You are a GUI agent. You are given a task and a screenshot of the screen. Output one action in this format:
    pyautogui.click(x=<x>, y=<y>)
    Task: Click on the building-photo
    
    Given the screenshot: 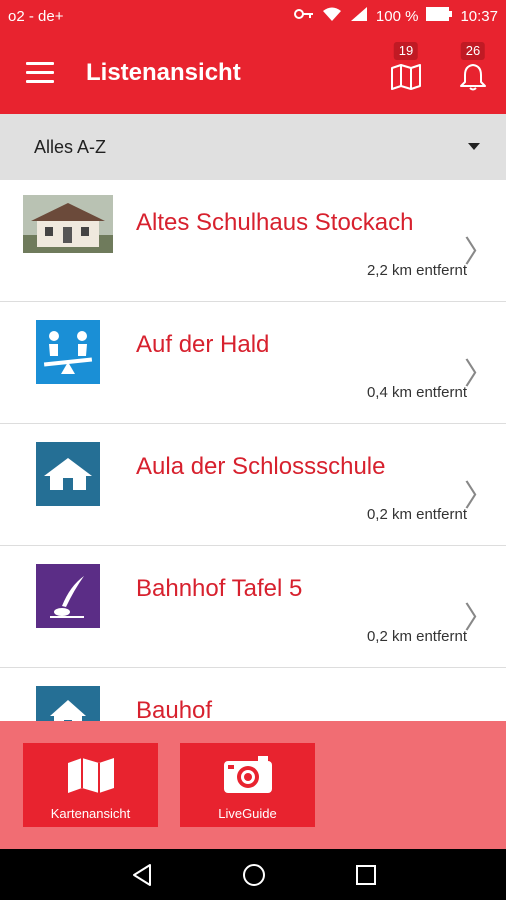 What is the action you would take?
    pyautogui.click(x=68, y=224)
    